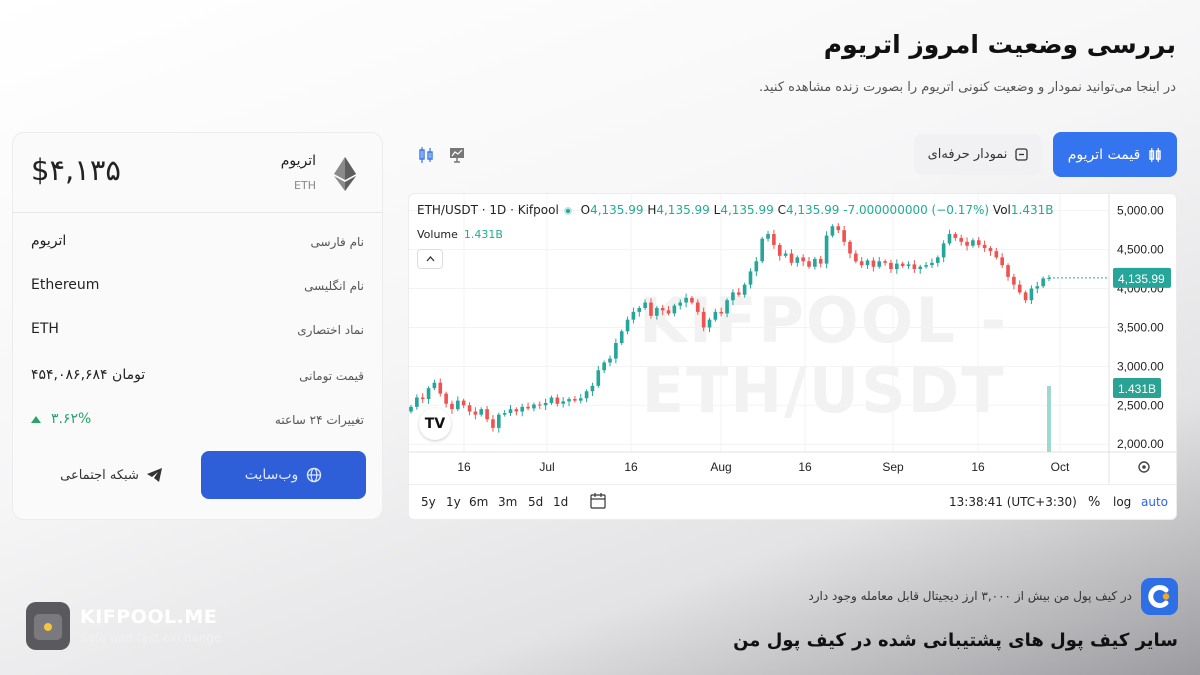 This screenshot has height=675, width=1200. What do you see at coordinates (747, 210) in the screenshot?
I see `l-value: 4,135.99` at bounding box center [747, 210].